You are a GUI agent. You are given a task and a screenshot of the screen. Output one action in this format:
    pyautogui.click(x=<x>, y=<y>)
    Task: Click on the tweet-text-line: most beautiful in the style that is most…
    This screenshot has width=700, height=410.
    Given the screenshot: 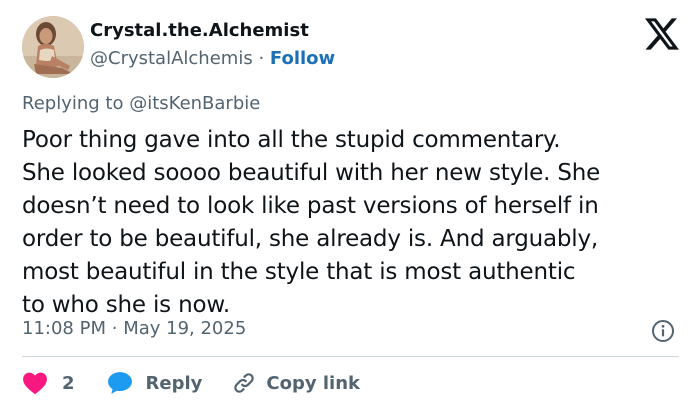 What is the action you would take?
    pyautogui.click(x=299, y=272)
    